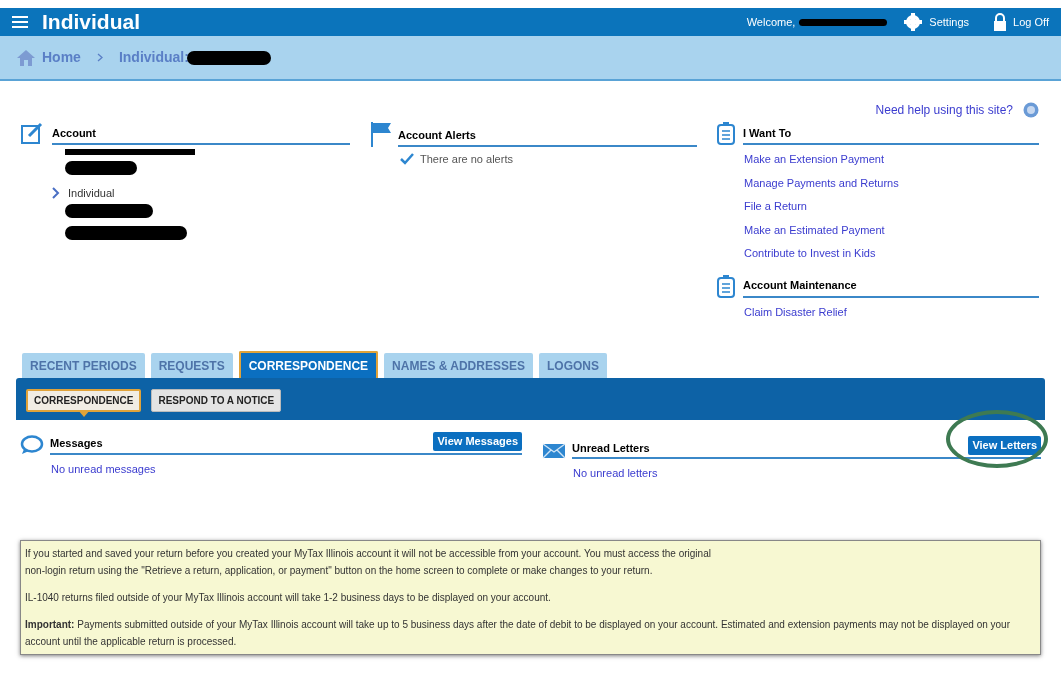  I want to click on chat-bubble-icon, so click(32, 444).